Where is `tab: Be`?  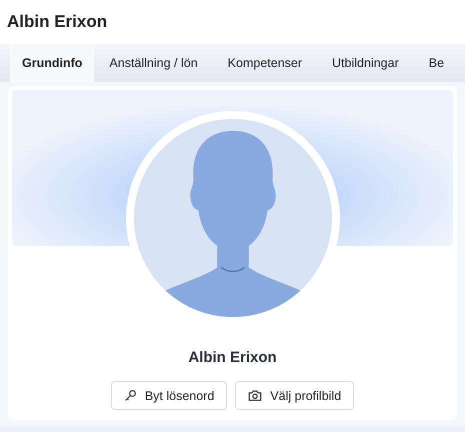
tab: Be is located at coordinates (429, 63).